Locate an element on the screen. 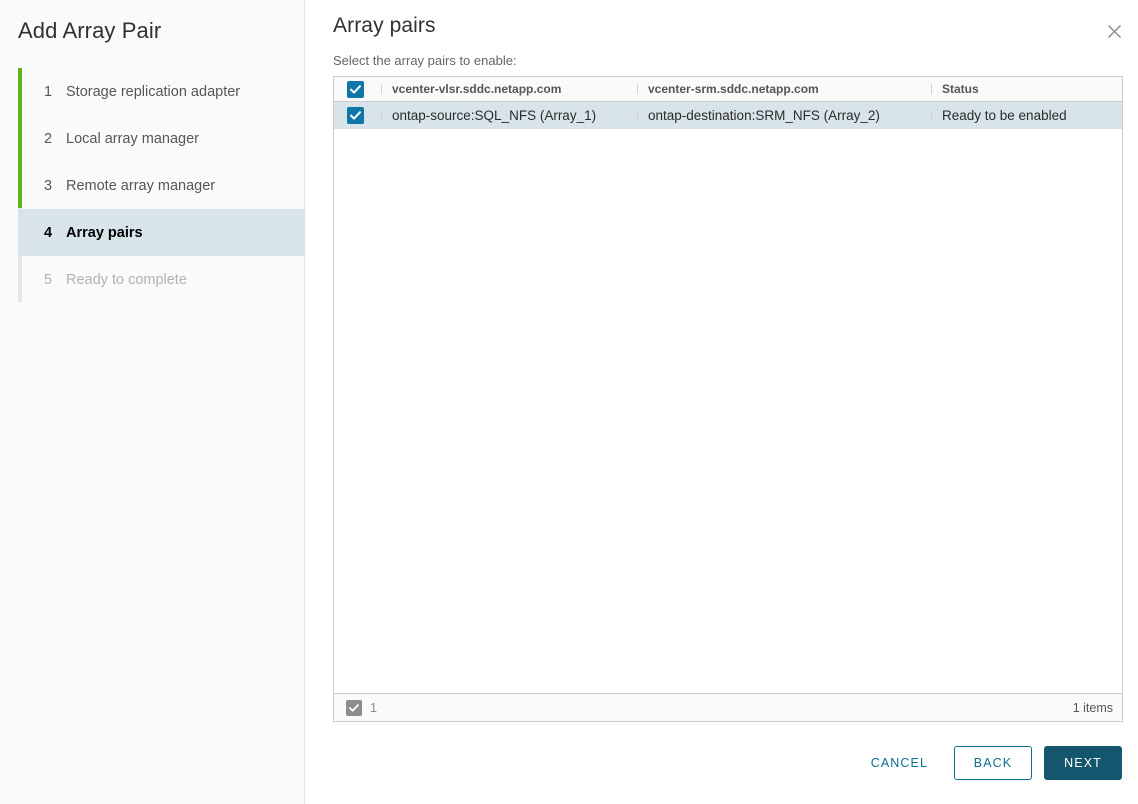 The image size is (1138, 804). sidebar-step-array-pairs: 4 Array pairs is located at coordinates (161, 232).